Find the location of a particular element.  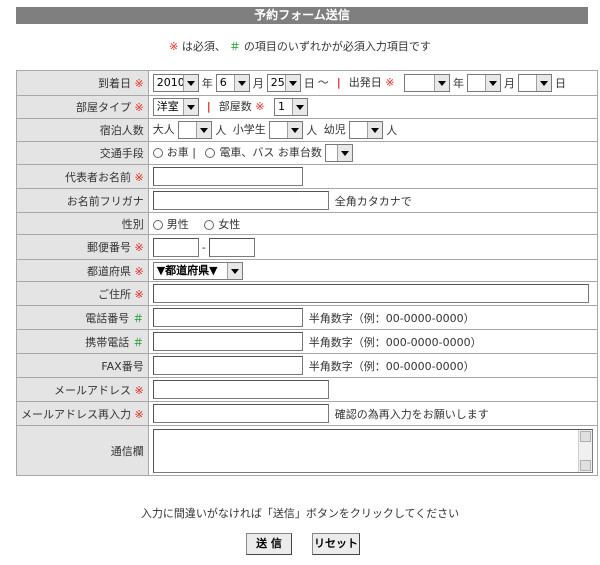

note-text-2: の項目のいずれかが必須入力項目です is located at coordinates (335, 46).